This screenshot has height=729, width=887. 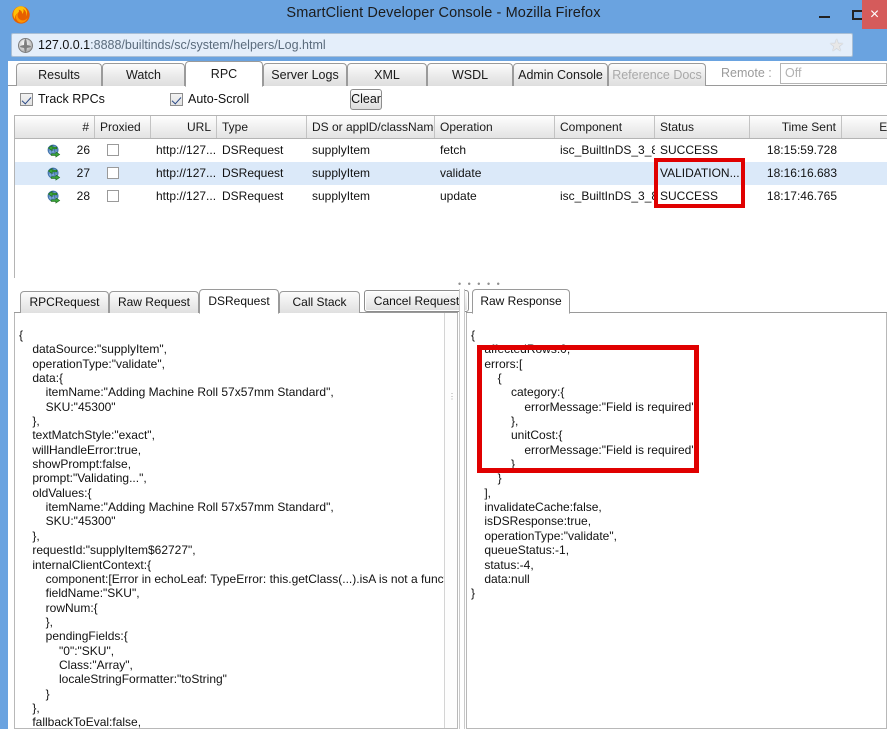 I want to click on column-header-component: Component, so click(x=605, y=127).